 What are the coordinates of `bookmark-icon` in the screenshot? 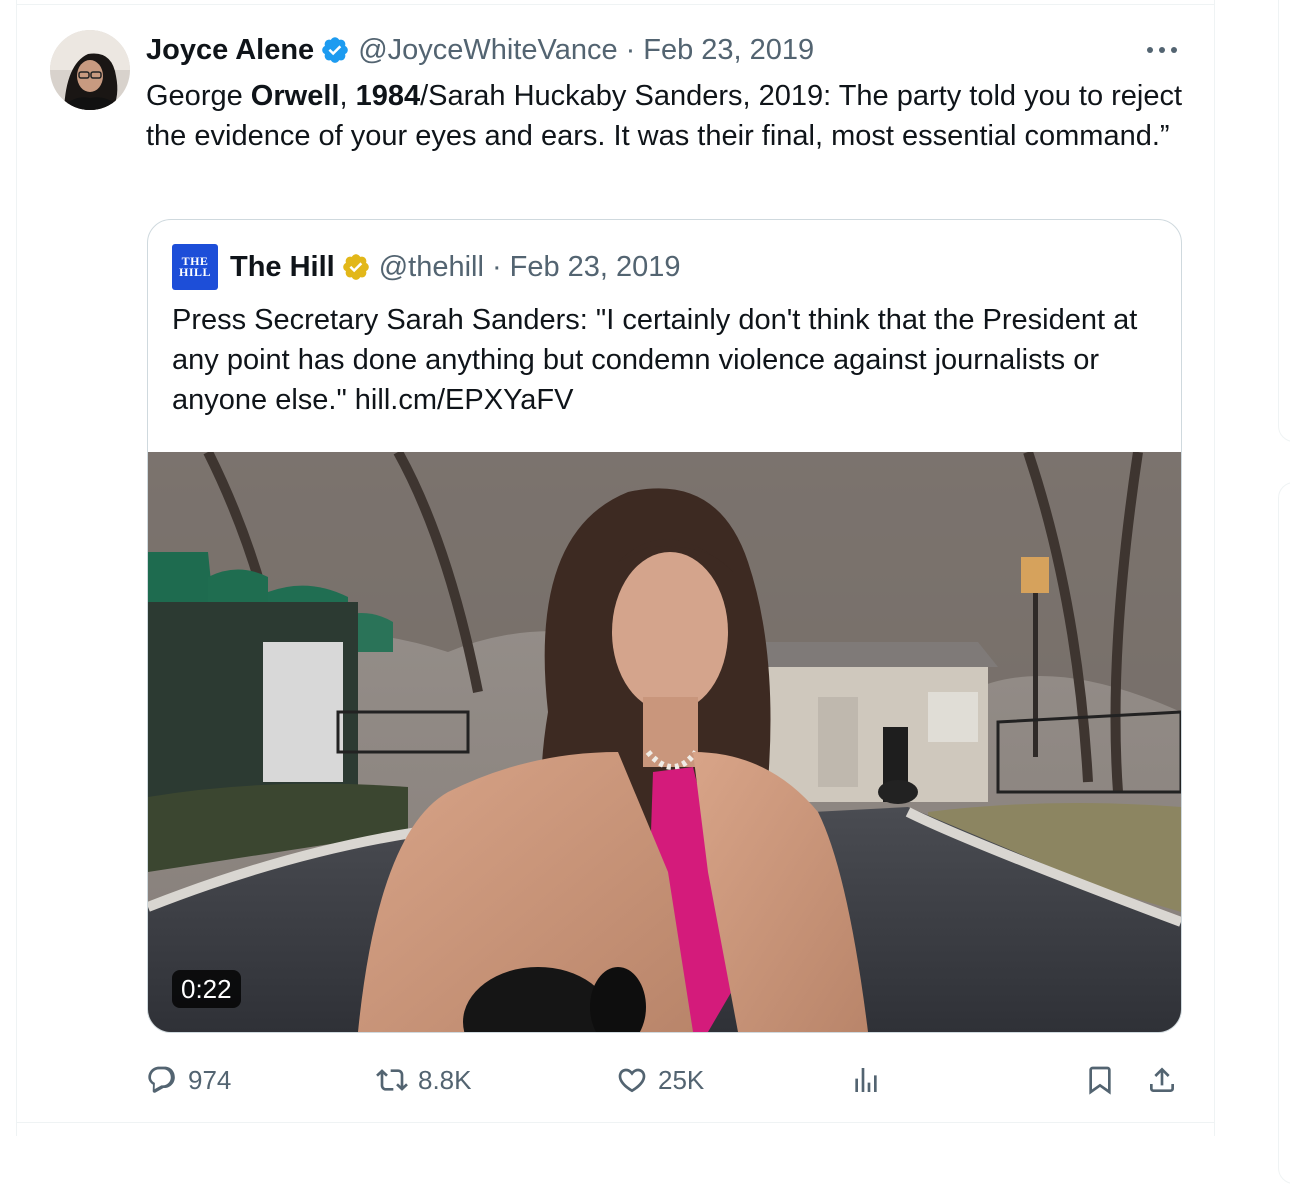 It's located at (1100, 1080).